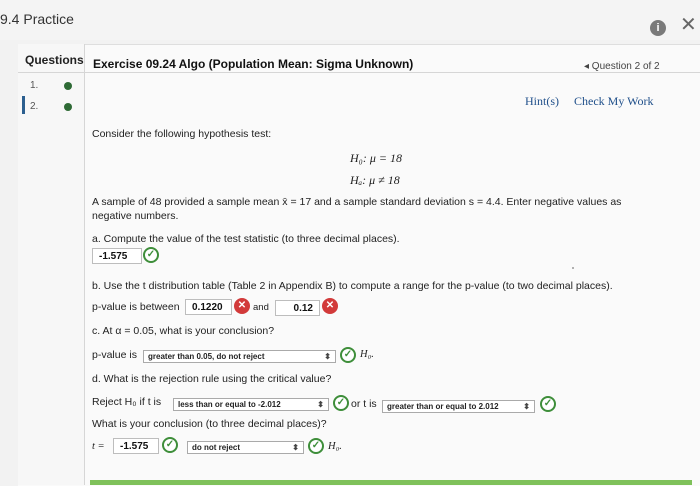 Image resolution: width=700 pixels, height=486 pixels. I want to click on question-navigation: ◂ Question 2 of 2, so click(622, 66).